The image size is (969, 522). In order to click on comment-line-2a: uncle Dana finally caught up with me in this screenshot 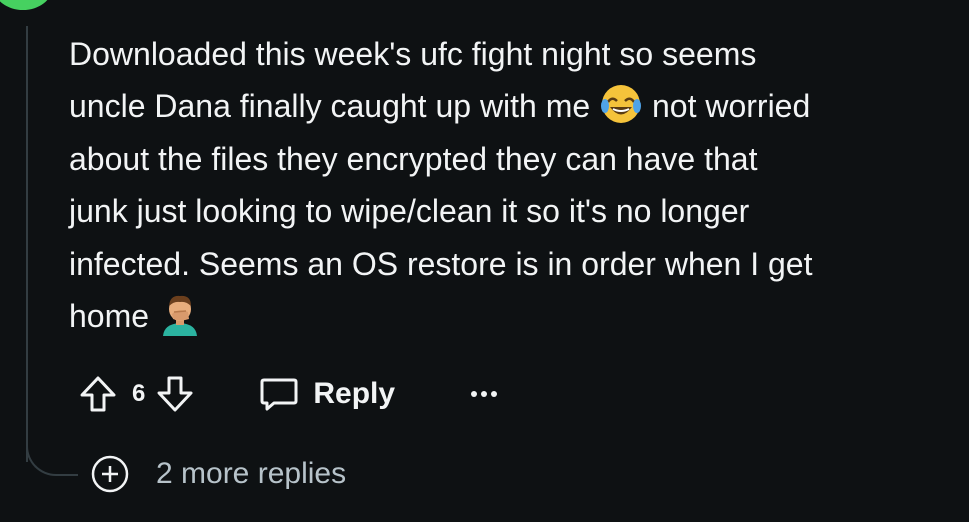, I will do `click(334, 106)`.